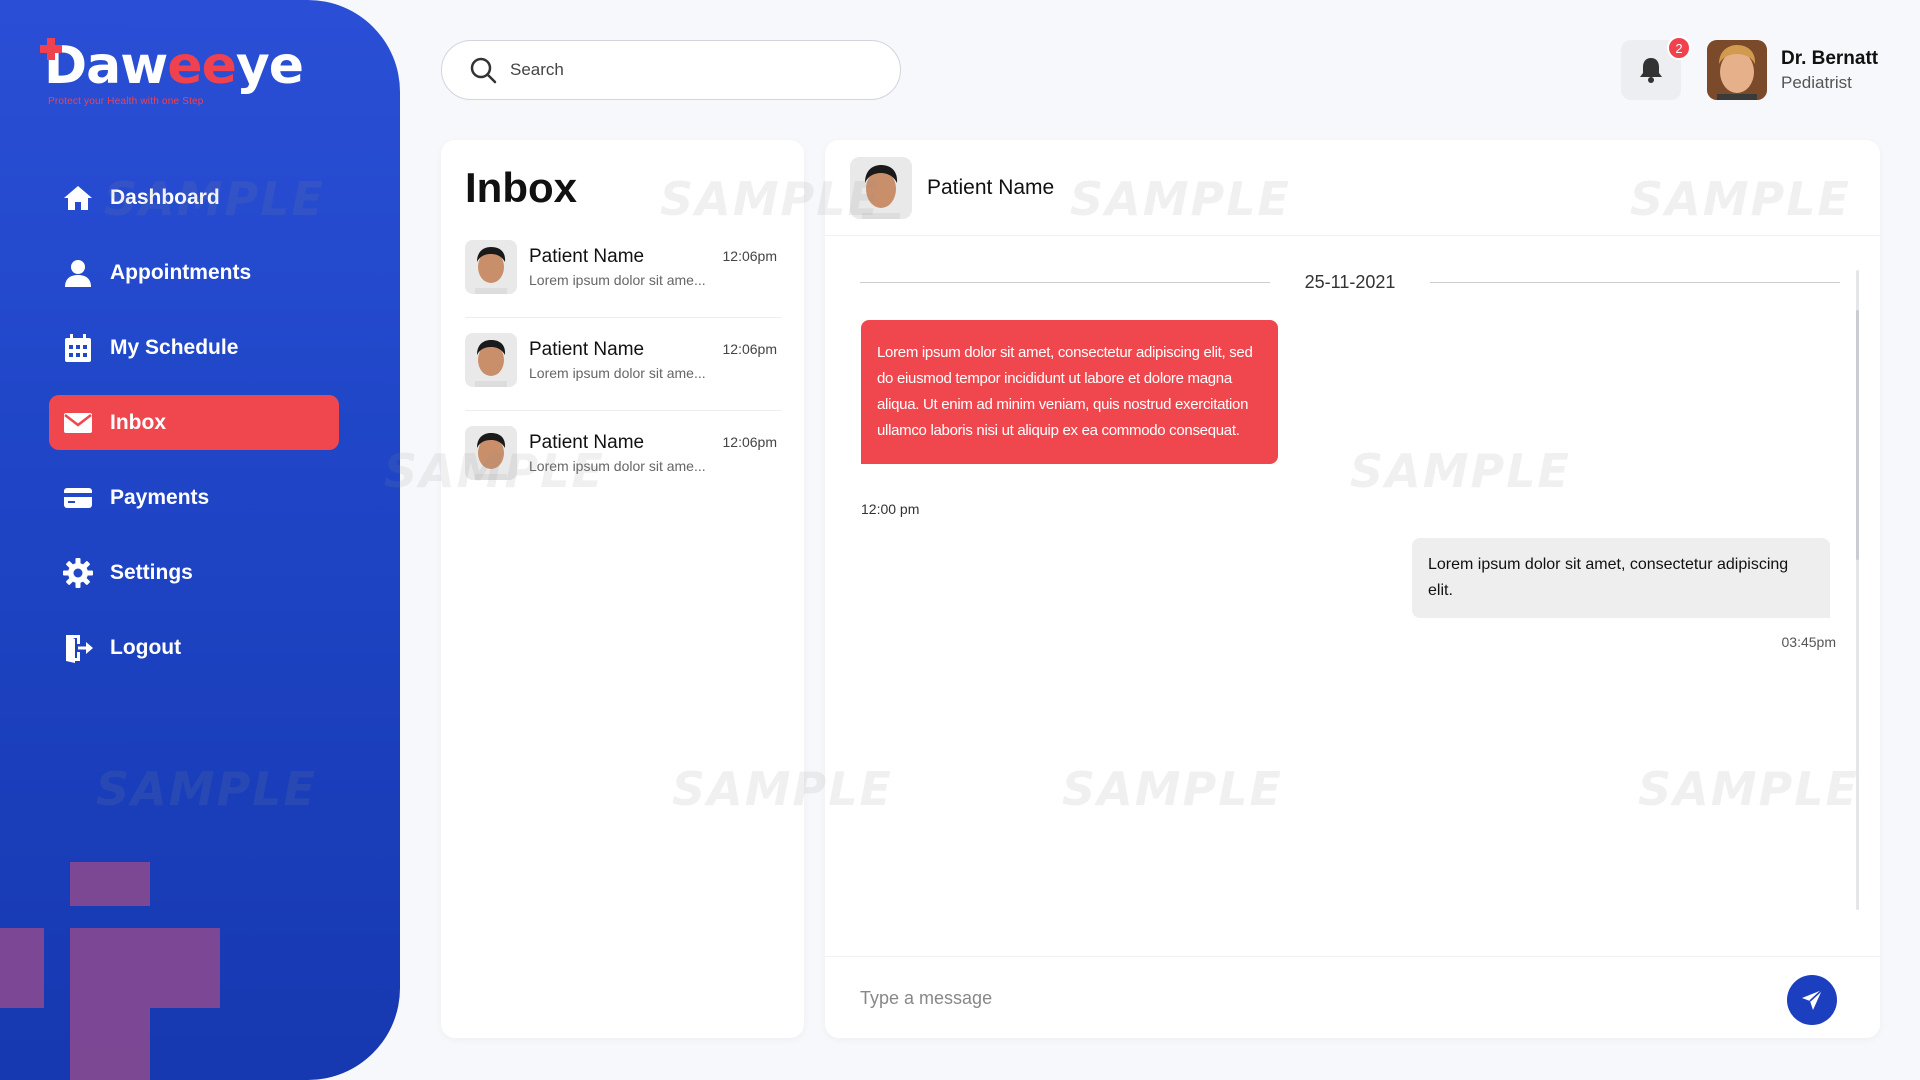 This screenshot has width=1920, height=1080. Describe the element at coordinates (138, 422) in the screenshot. I see `sidebar-item-label: Inbox` at that location.